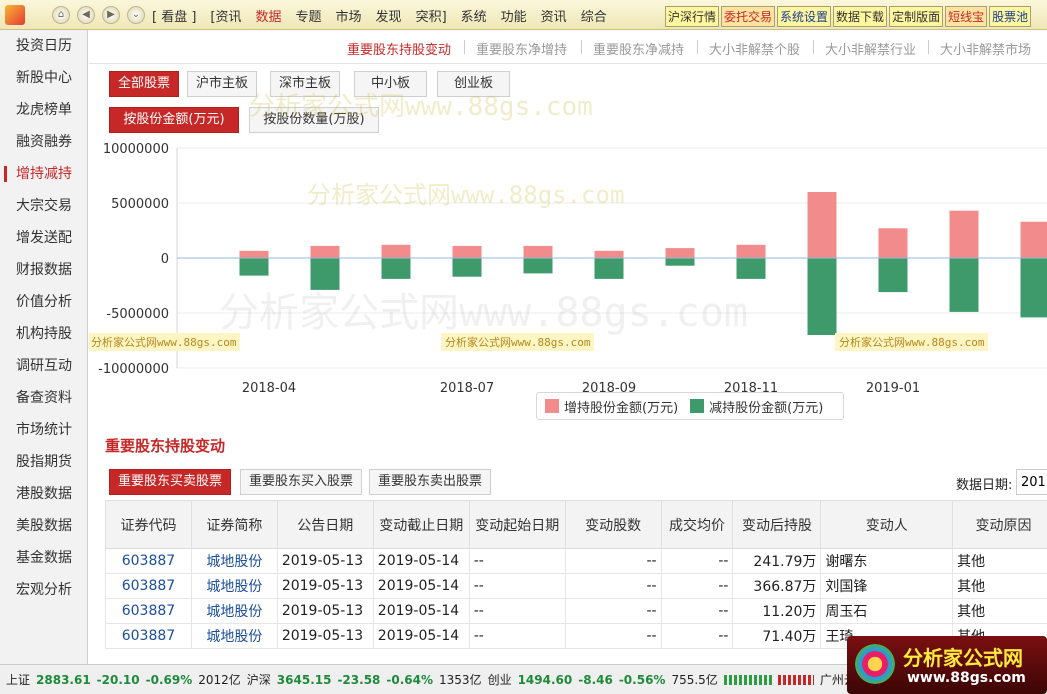 Image resolution: width=1047 pixels, height=694 pixels. What do you see at coordinates (893, 388) in the screenshot?
I see `x-tick-label: 2019-01` at bounding box center [893, 388].